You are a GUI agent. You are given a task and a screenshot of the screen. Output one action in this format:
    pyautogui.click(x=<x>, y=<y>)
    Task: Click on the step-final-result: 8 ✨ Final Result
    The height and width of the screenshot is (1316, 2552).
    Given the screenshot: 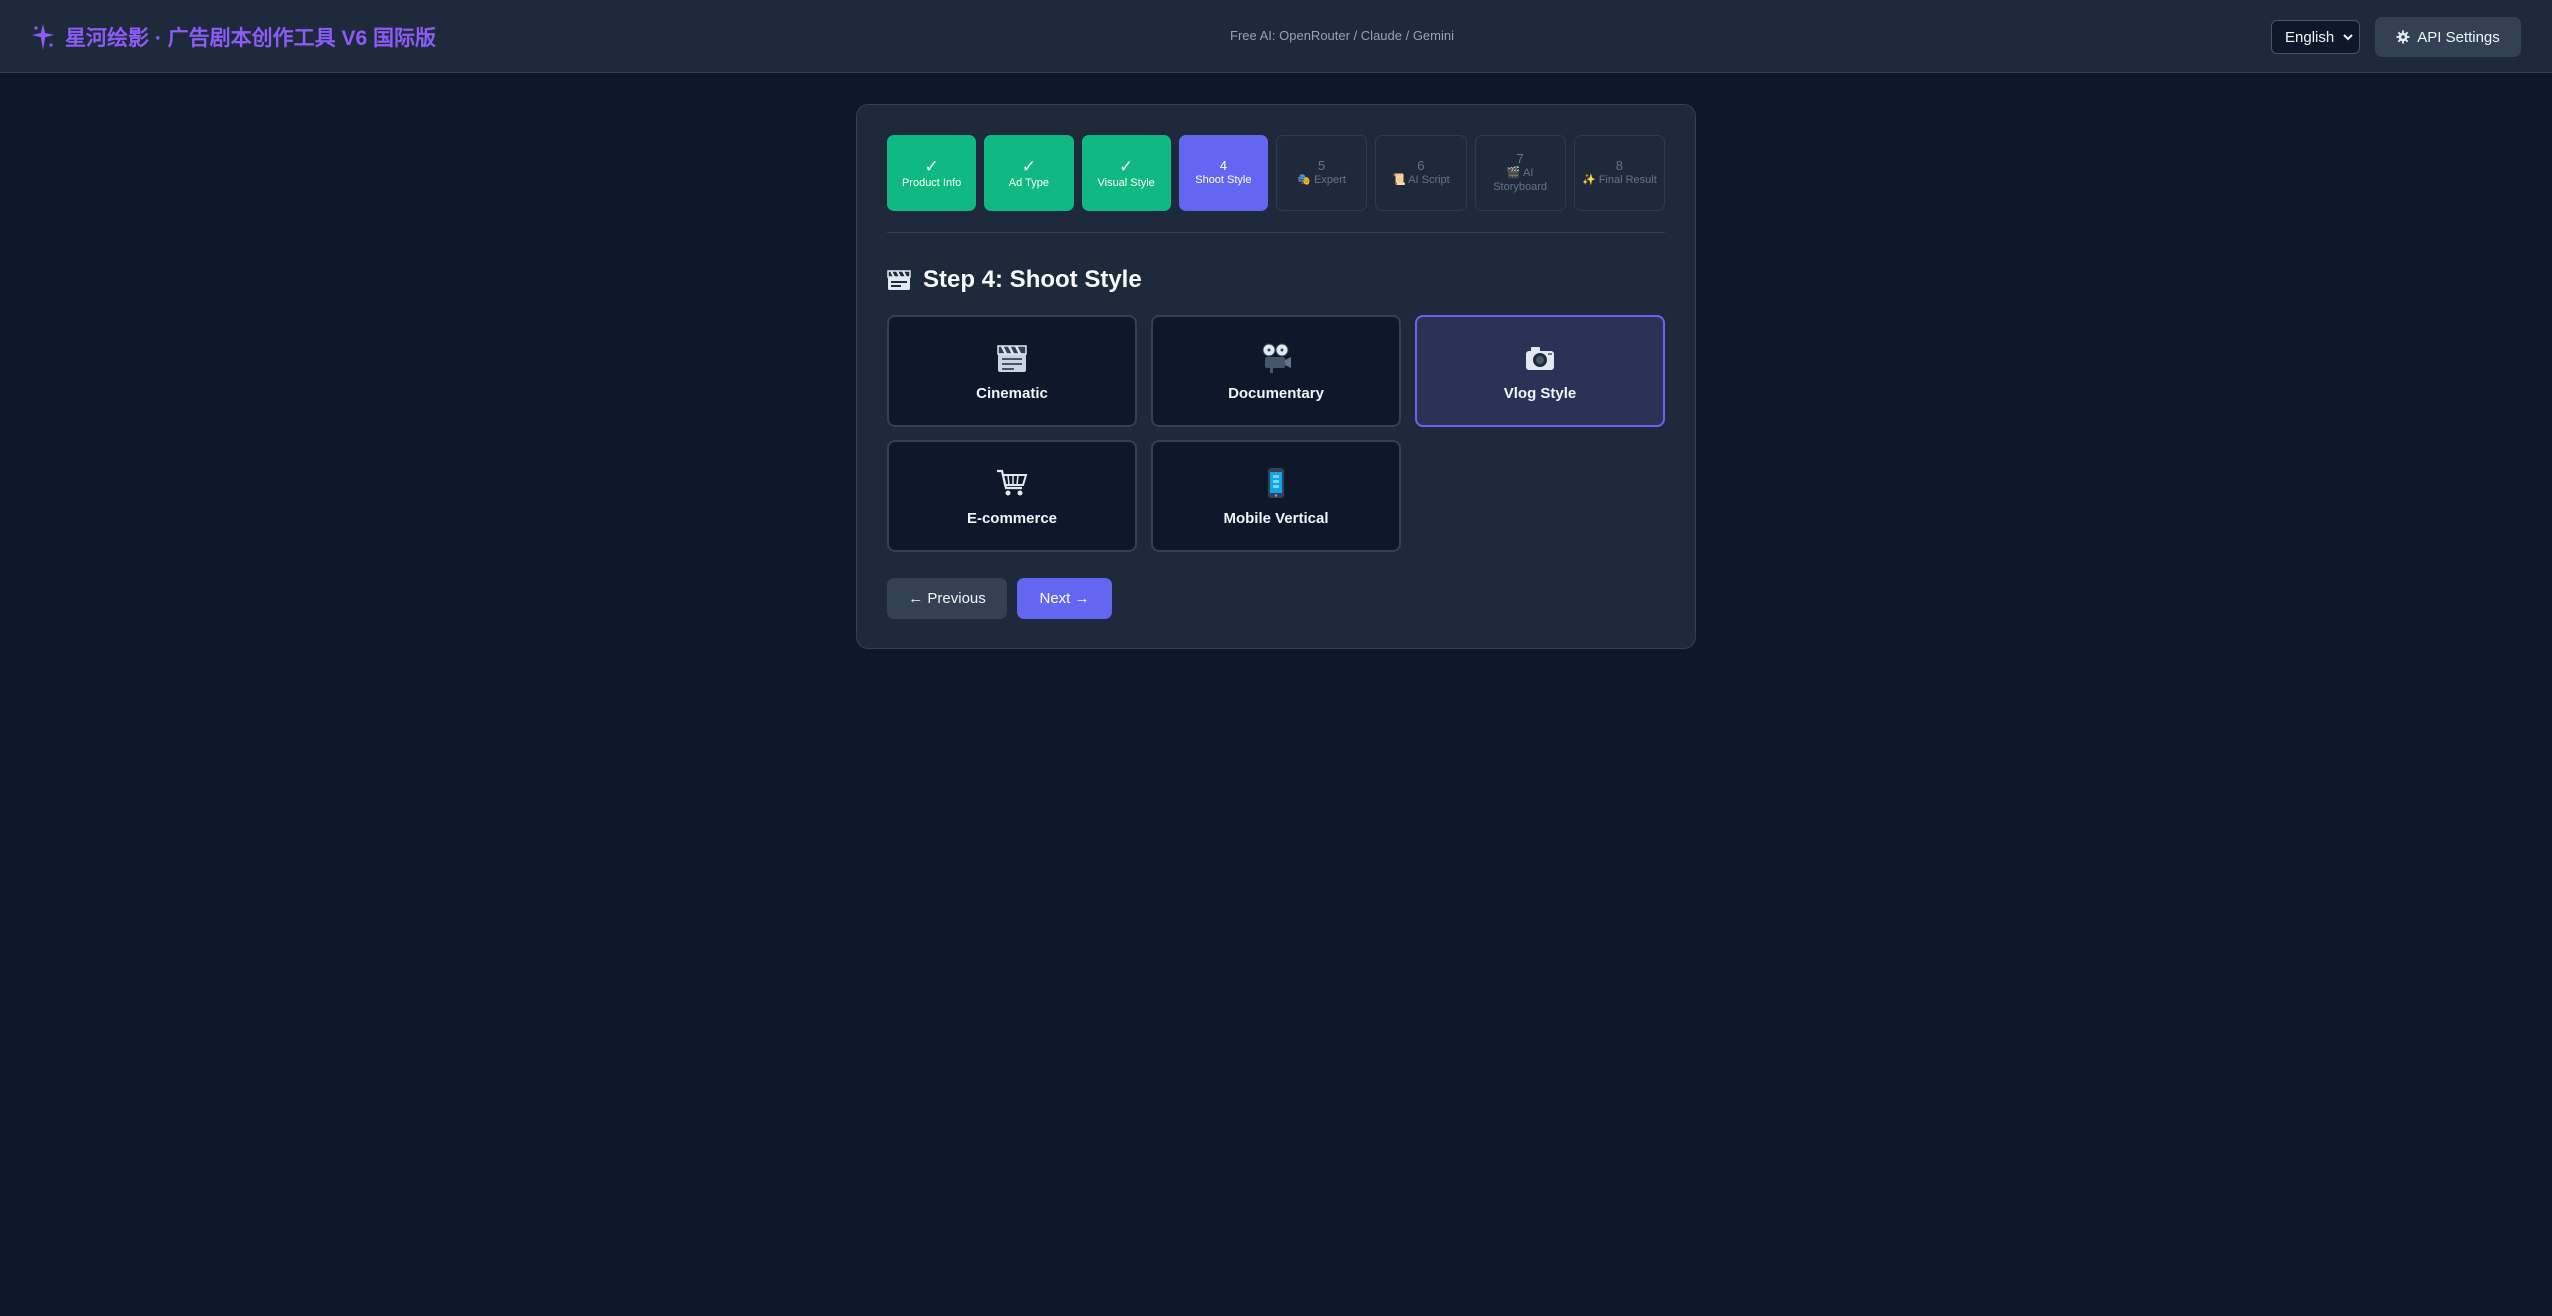 What is the action you would take?
    pyautogui.click(x=1619, y=173)
    